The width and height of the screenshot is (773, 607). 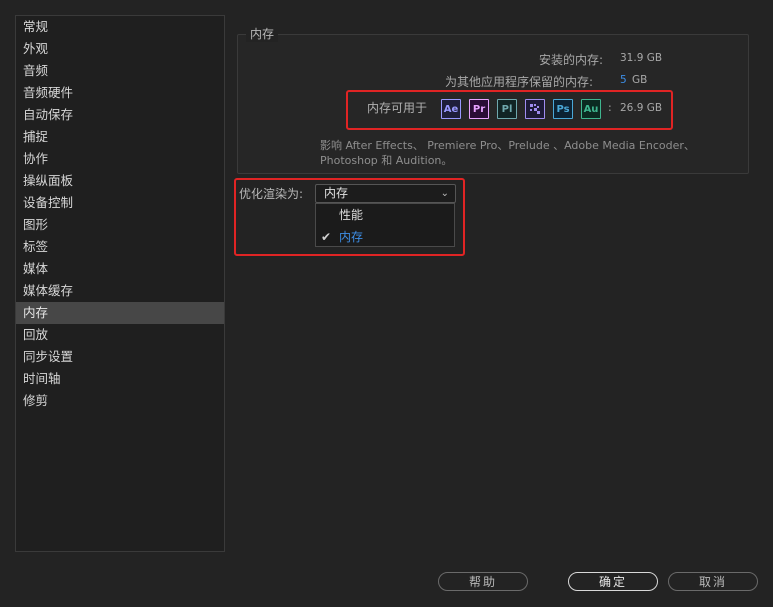 I want to click on help-button: 帮助, so click(x=483, y=581).